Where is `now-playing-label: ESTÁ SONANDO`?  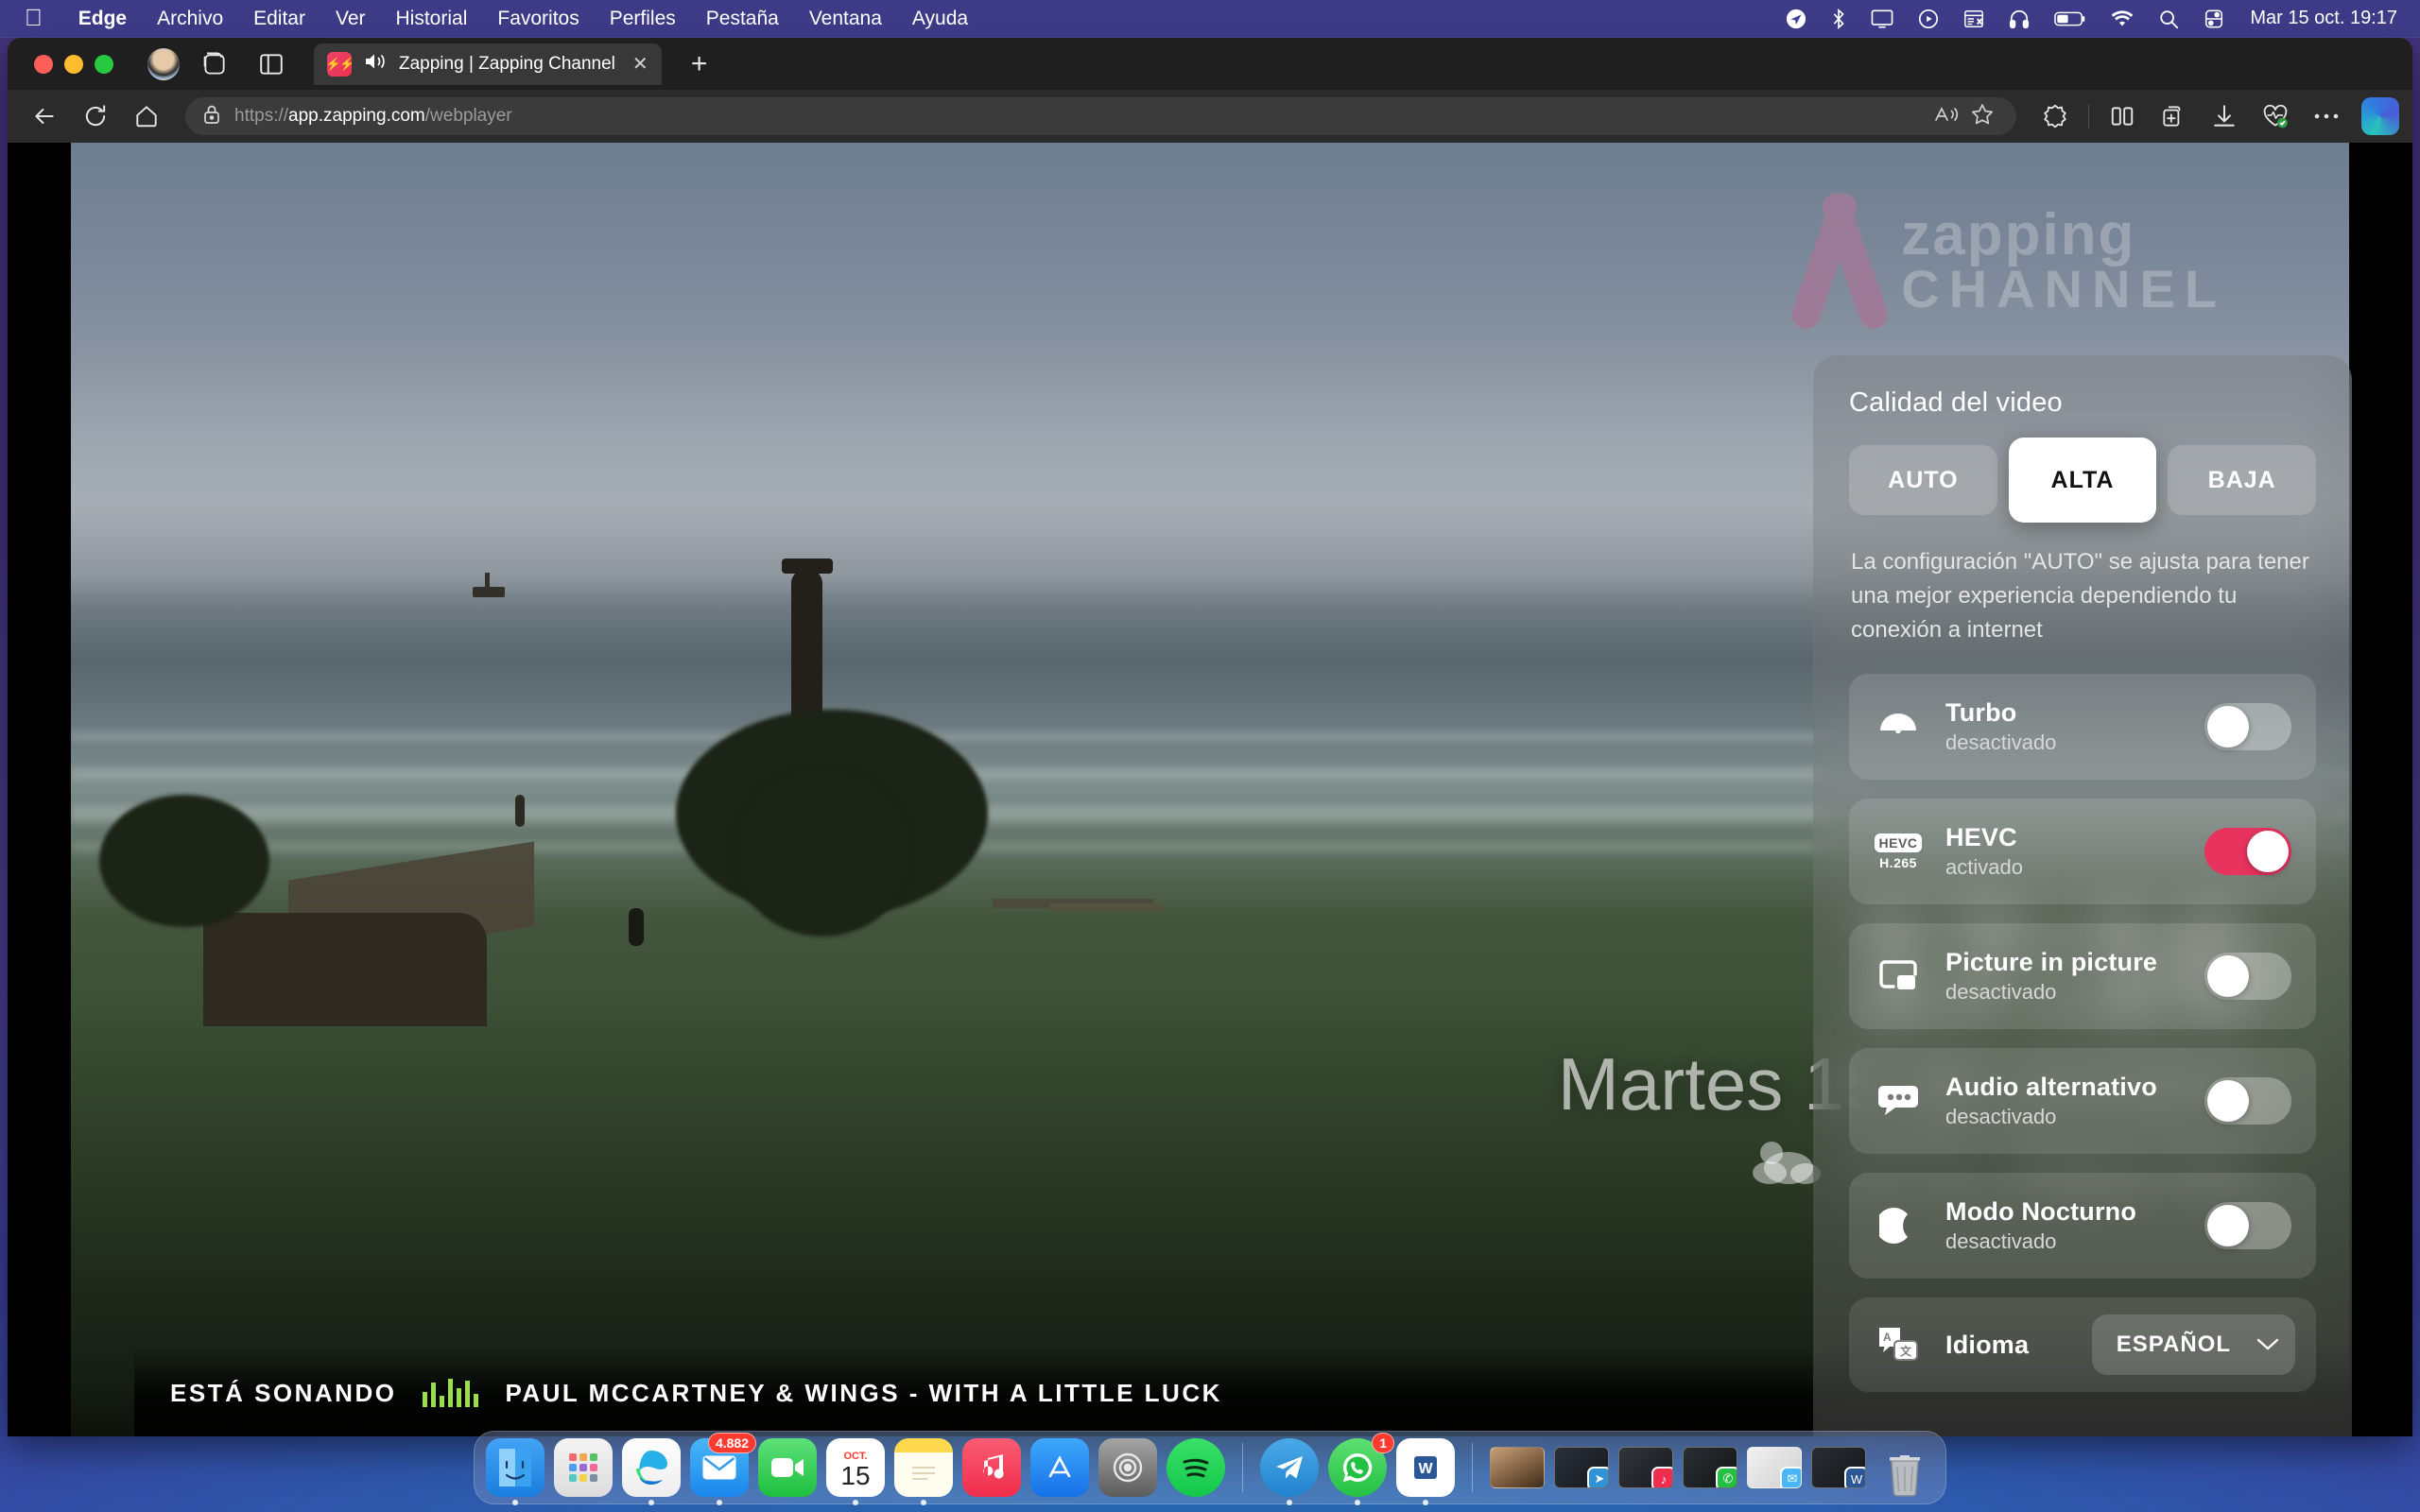 now-playing-label: ESTÁ SONANDO is located at coordinates (283, 1392).